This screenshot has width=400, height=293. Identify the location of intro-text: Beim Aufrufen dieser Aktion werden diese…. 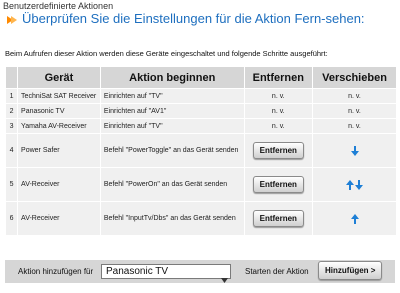
(166, 53).